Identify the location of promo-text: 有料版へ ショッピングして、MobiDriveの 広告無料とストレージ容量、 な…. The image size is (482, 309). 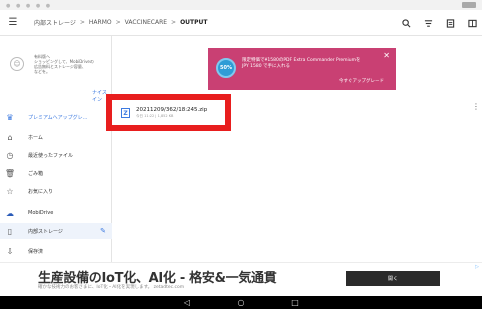
(64, 64).